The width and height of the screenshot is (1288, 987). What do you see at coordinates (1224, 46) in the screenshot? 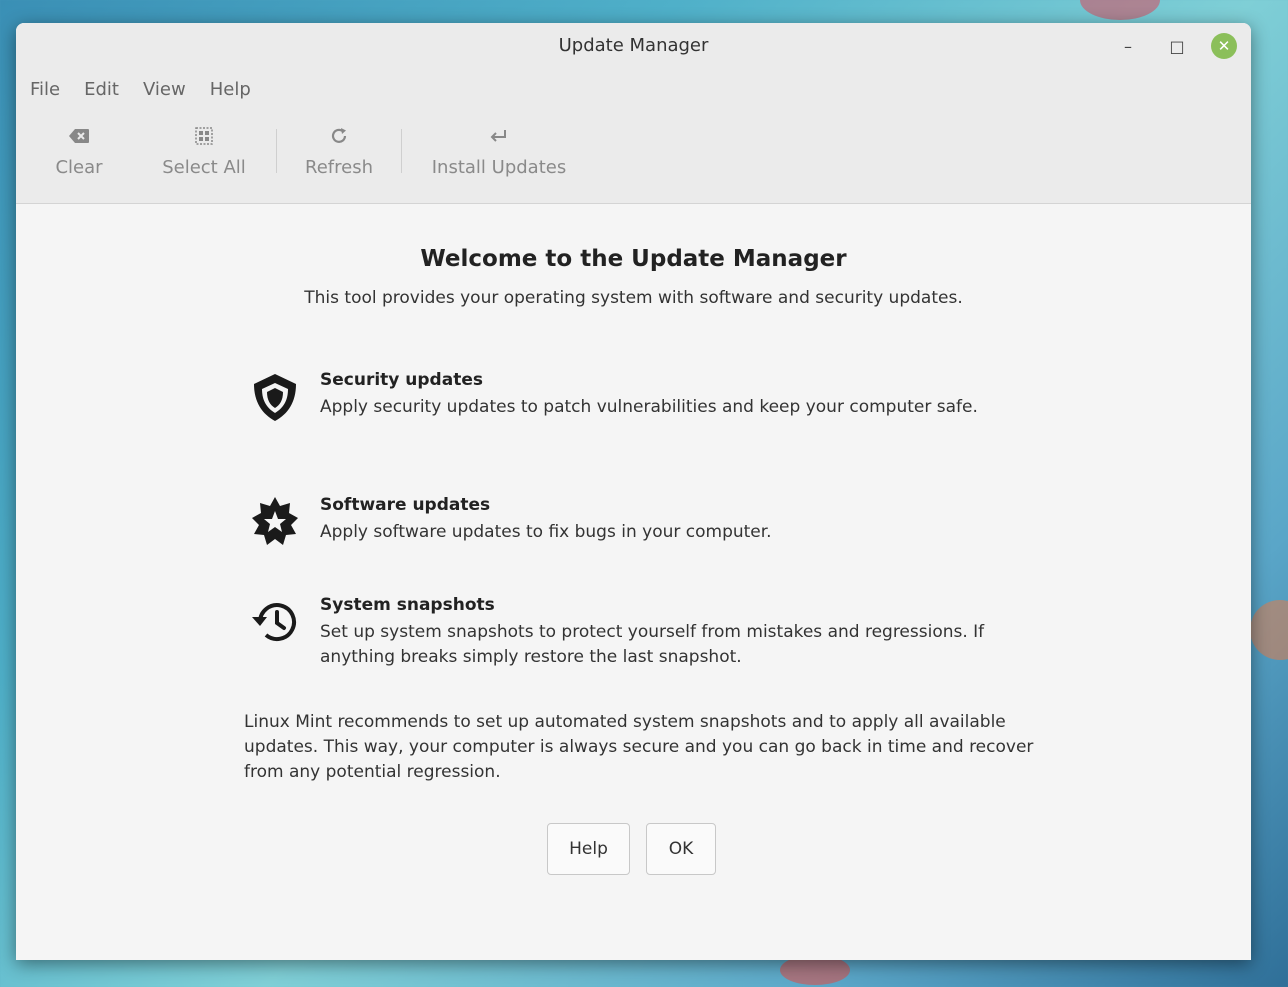
I see `close-button: ✕` at bounding box center [1224, 46].